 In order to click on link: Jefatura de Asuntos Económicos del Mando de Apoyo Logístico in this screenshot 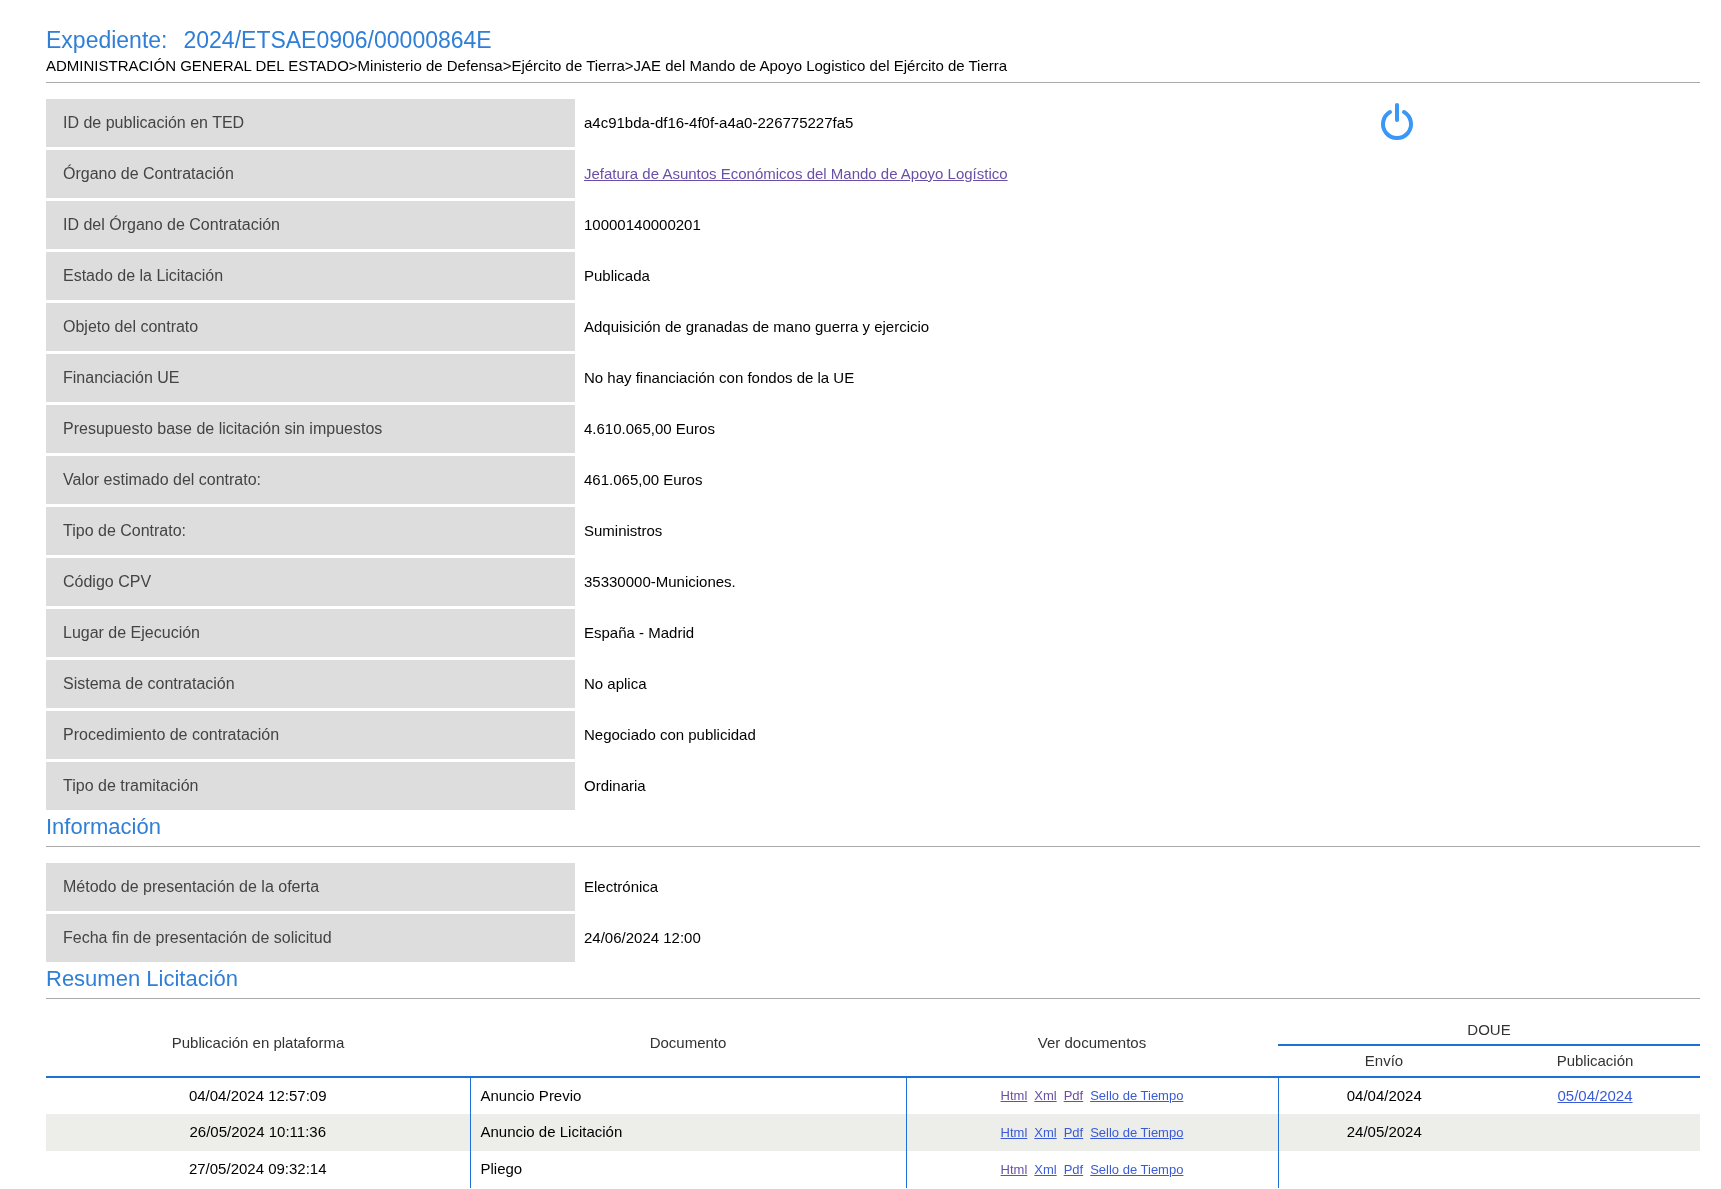, I will do `click(796, 174)`.